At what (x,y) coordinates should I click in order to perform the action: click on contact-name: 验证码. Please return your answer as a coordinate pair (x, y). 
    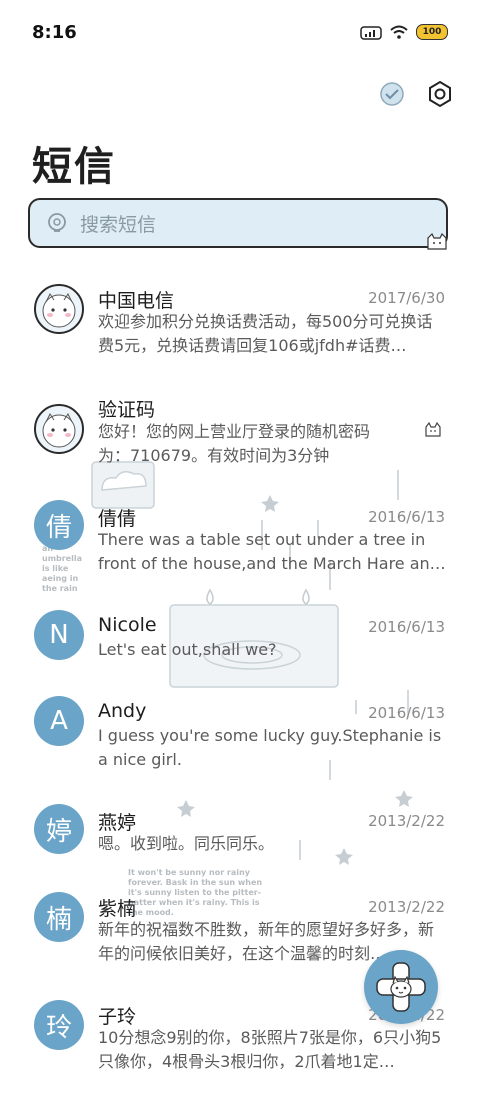
    Looking at the image, I should click on (127, 410).